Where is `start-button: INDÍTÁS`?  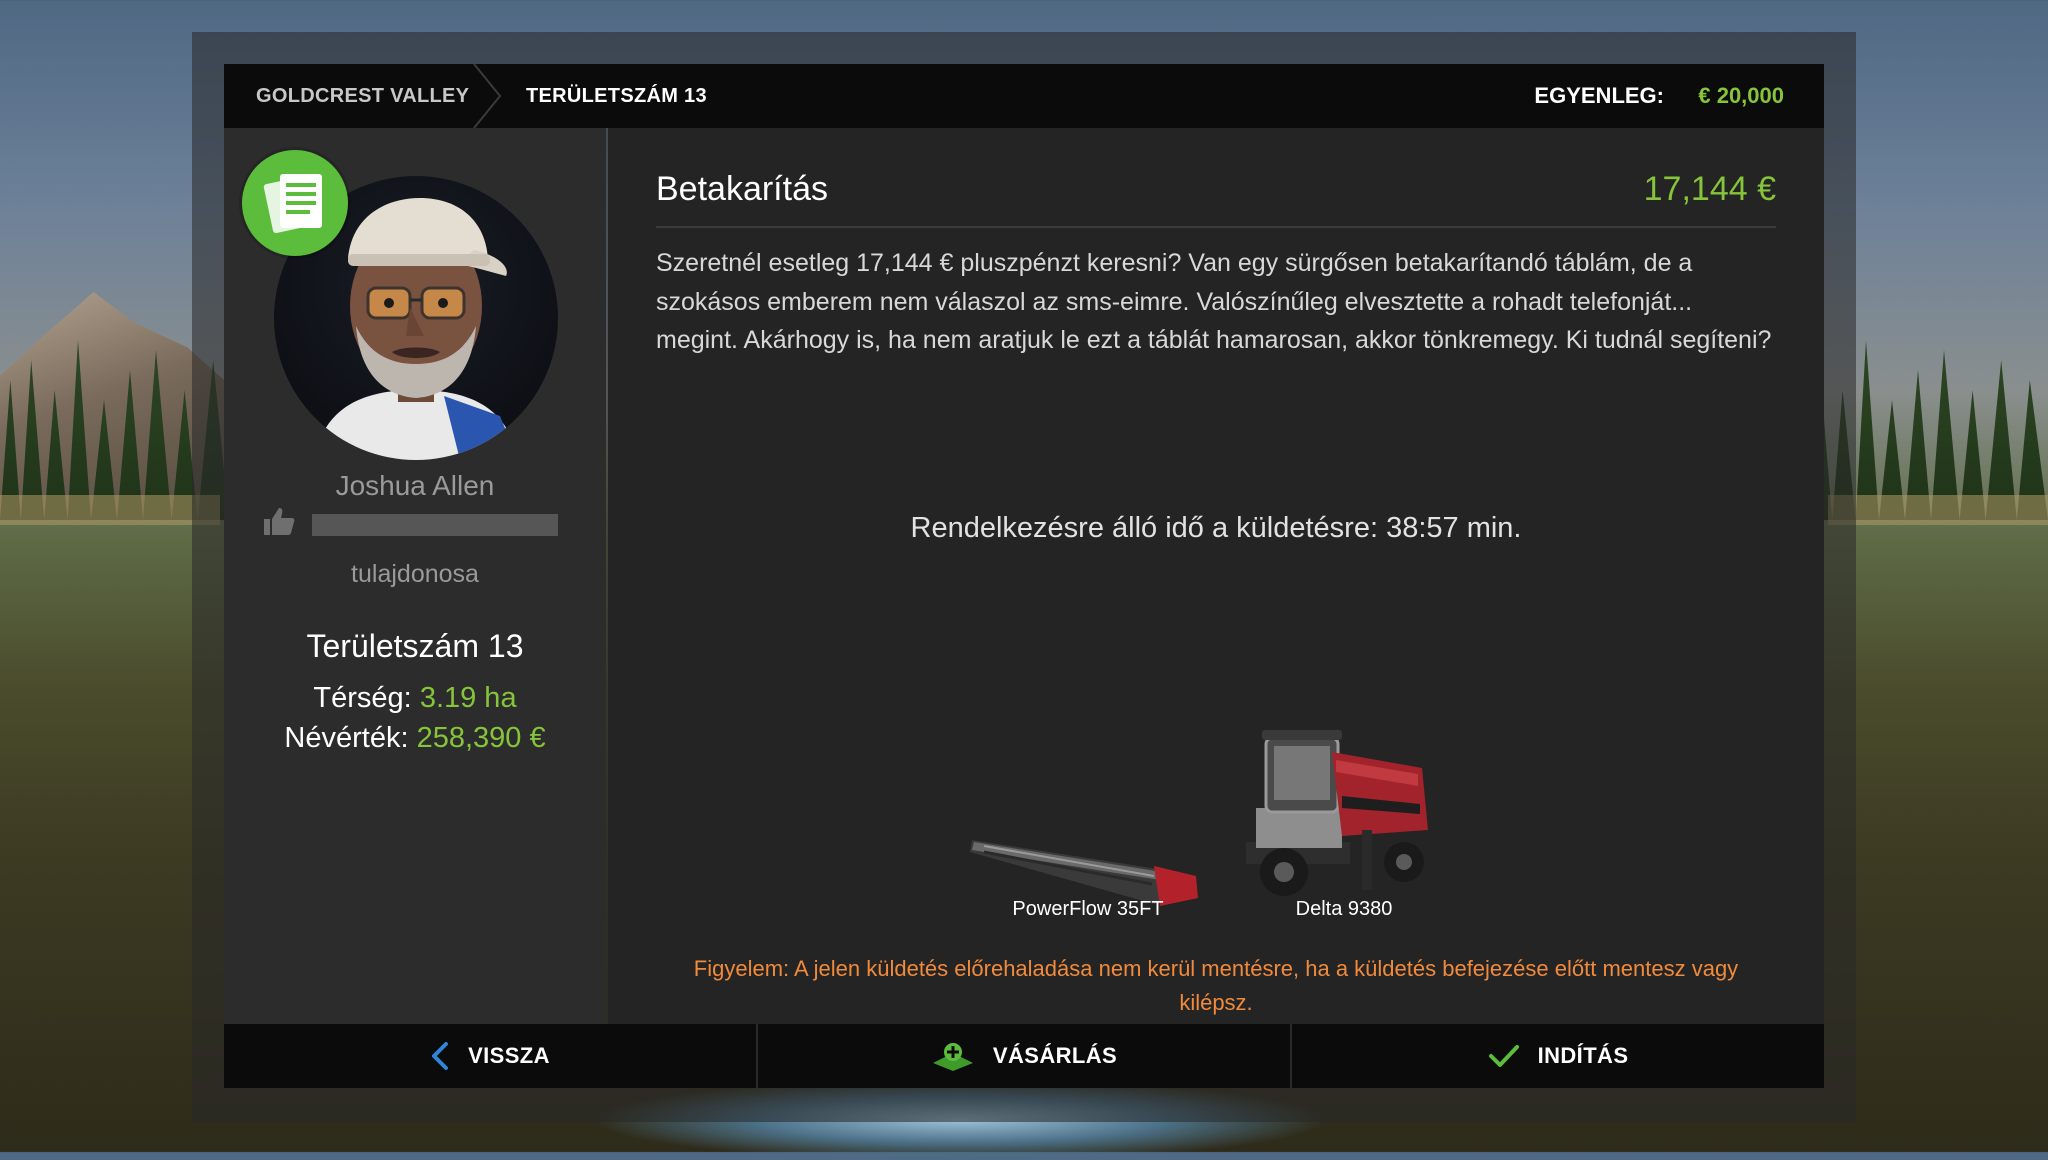 start-button: INDÍTÁS is located at coordinates (1557, 1056).